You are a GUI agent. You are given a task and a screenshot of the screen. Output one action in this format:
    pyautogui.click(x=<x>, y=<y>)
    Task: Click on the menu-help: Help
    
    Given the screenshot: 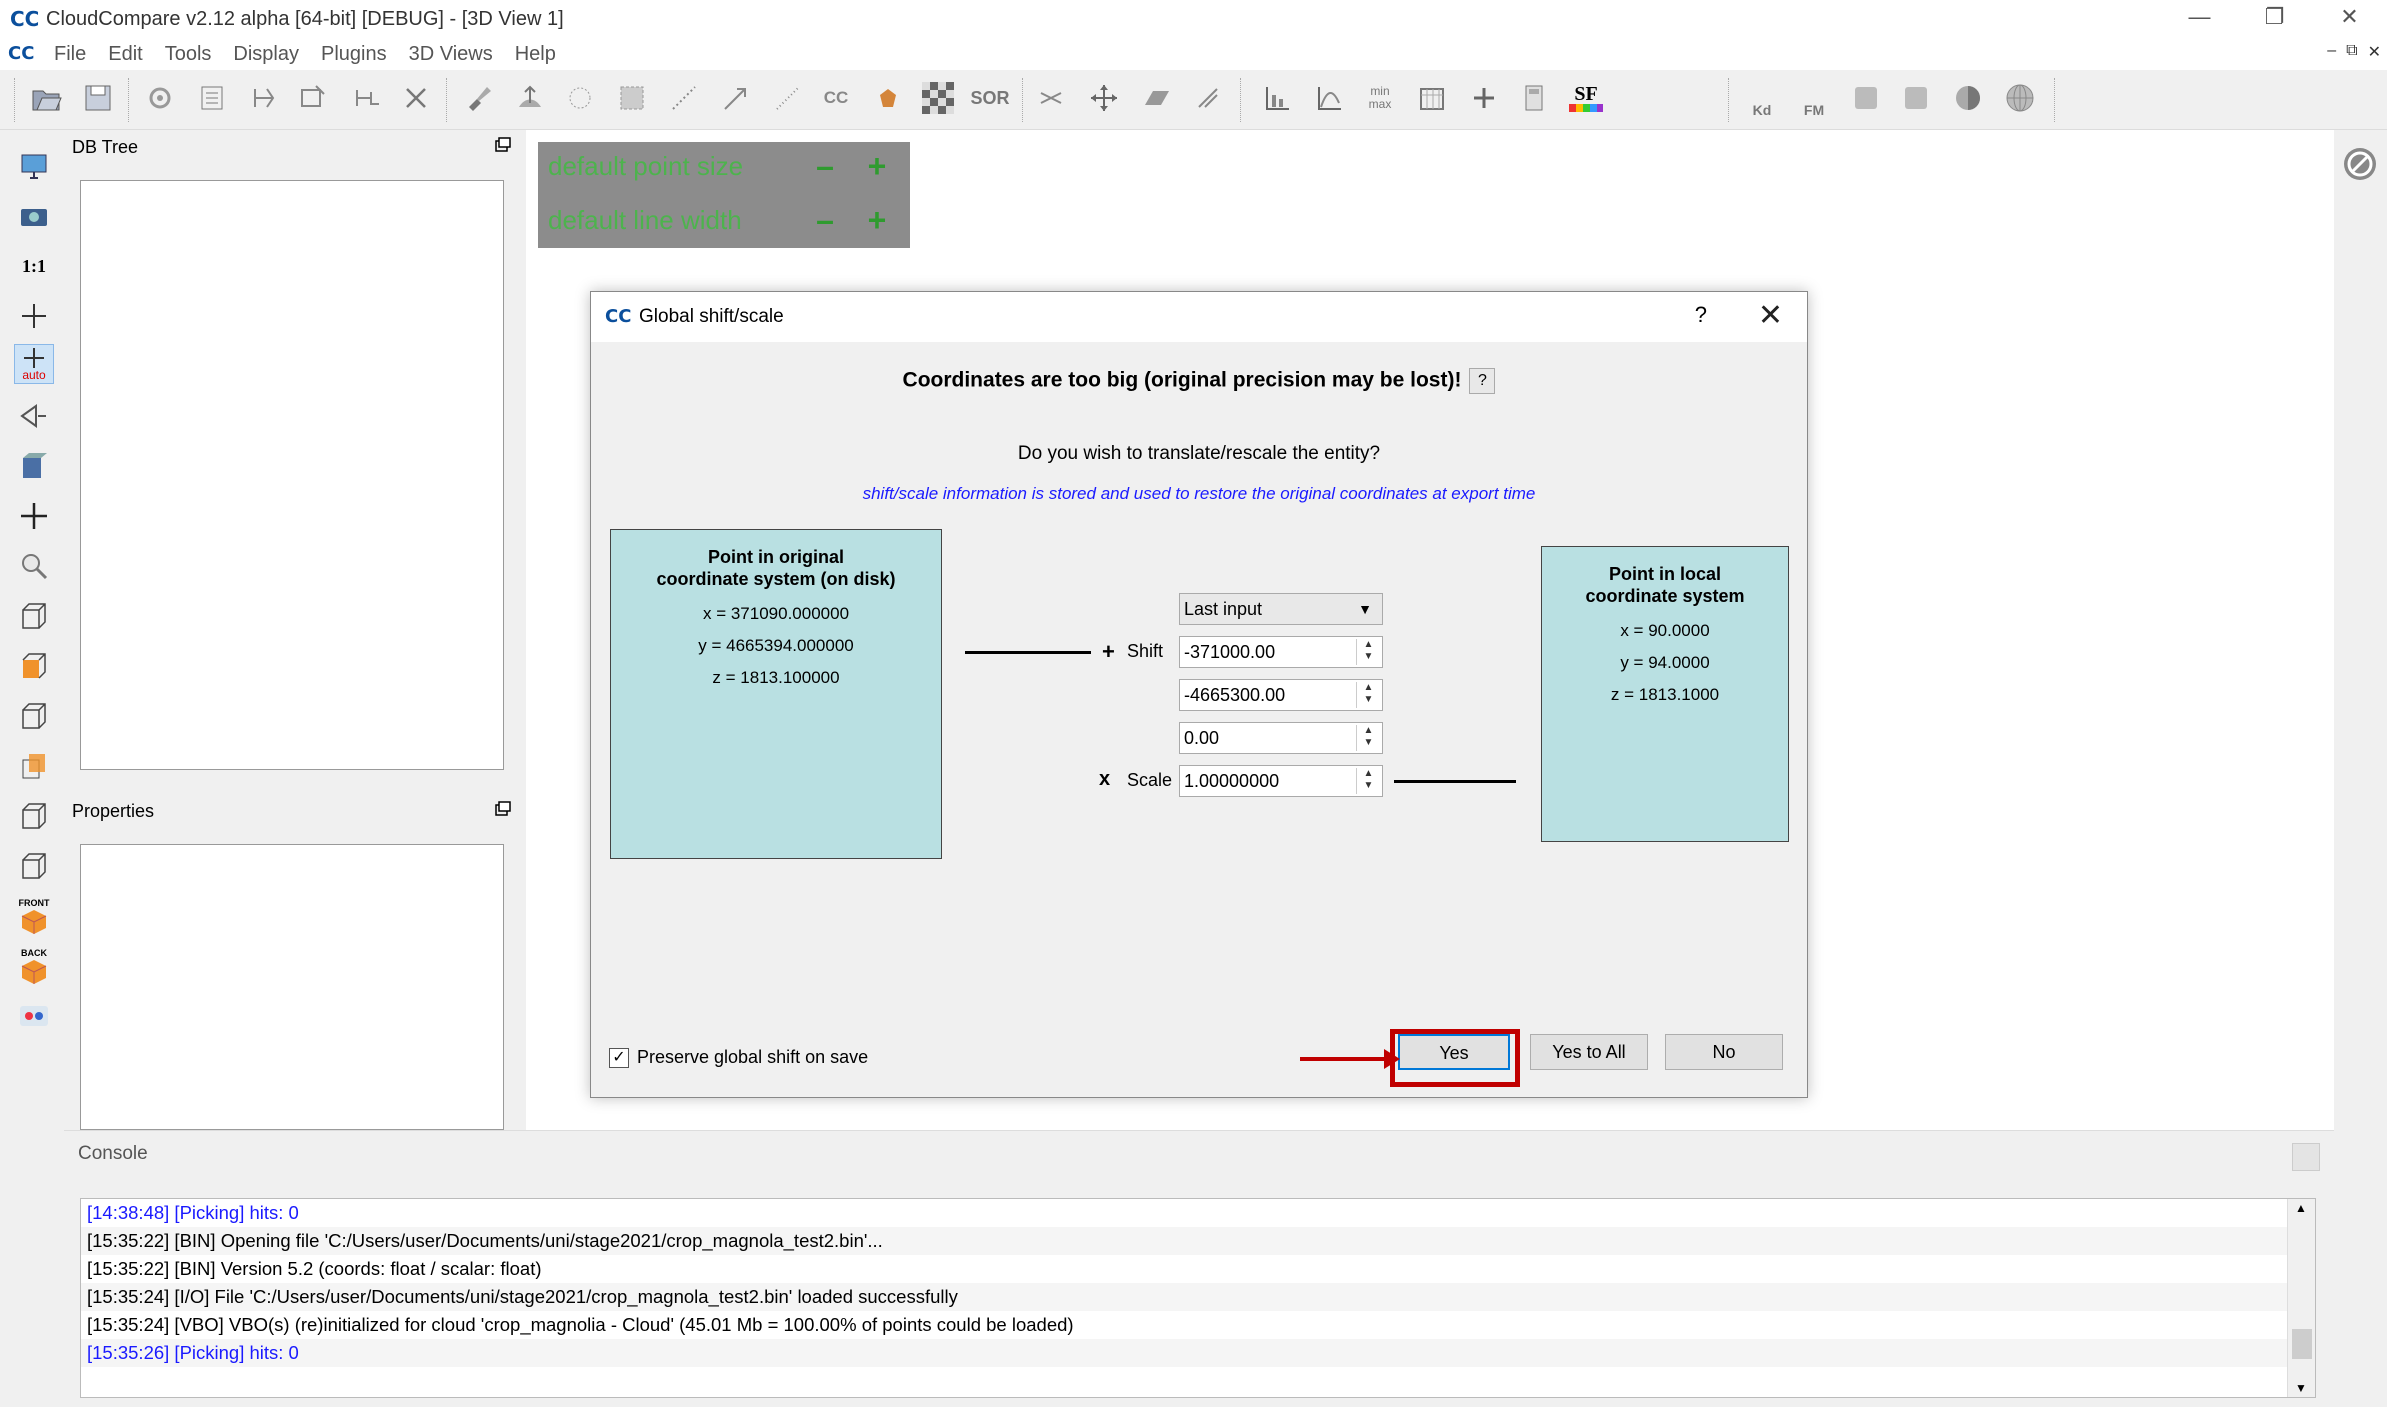 What is the action you would take?
    pyautogui.click(x=535, y=54)
    